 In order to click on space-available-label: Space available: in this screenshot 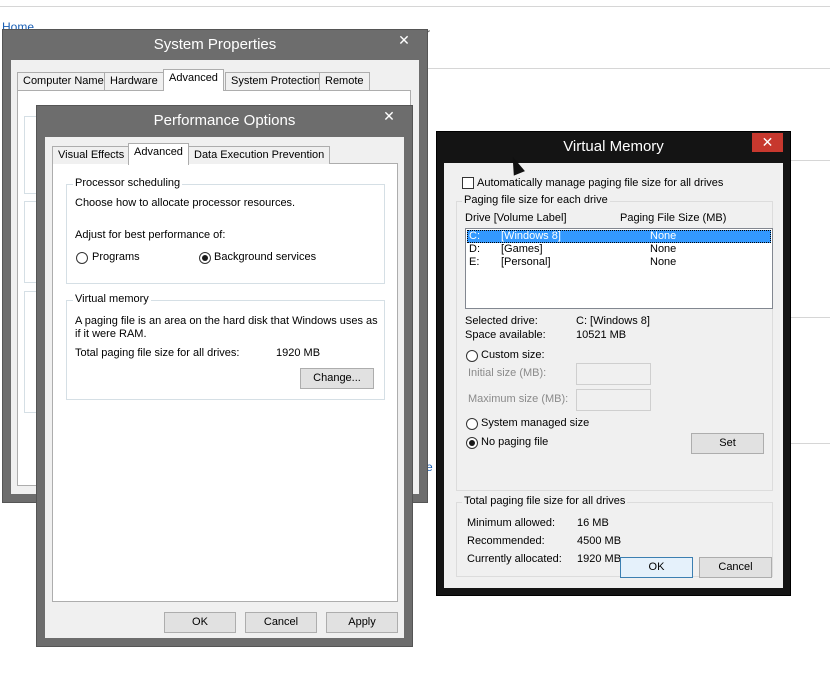, I will do `click(505, 335)`.